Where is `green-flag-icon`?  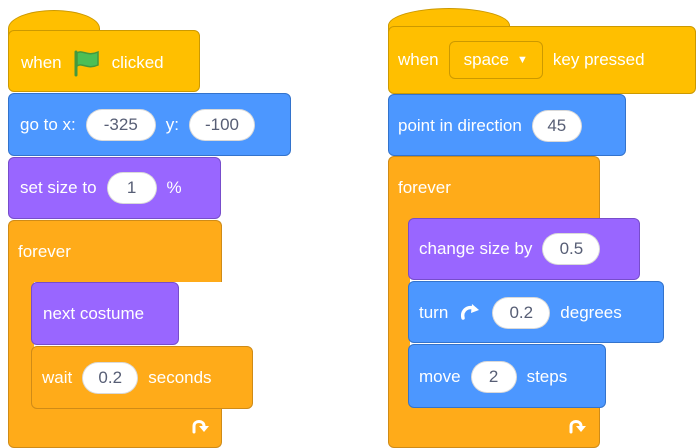 green-flag-icon is located at coordinates (86, 63).